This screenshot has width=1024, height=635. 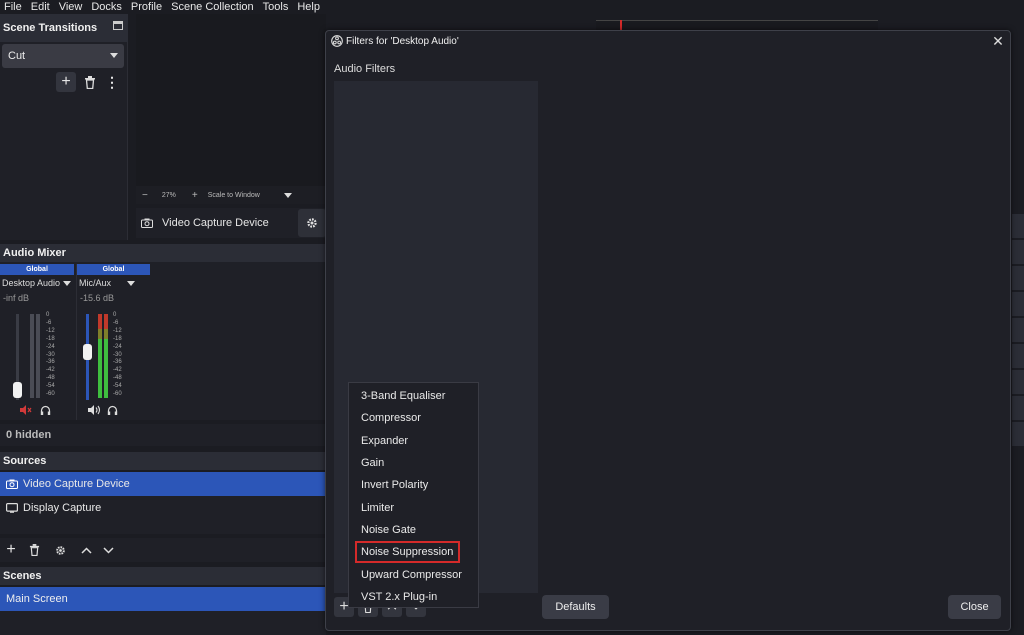 I want to click on menu-item-compressor: Compressor, so click(x=413, y=418).